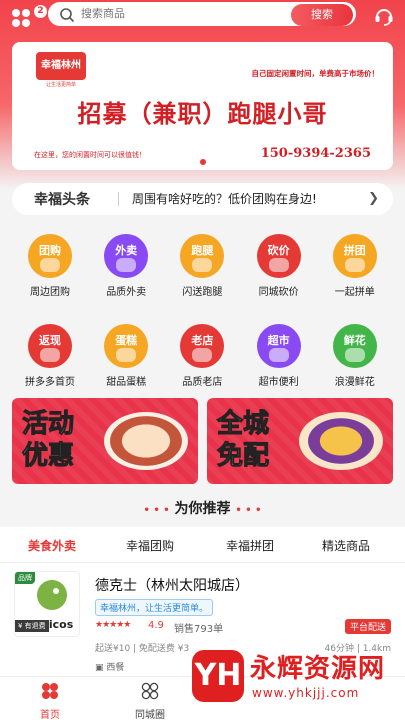  I want to click on customer-service-icon, so click(384, 16).